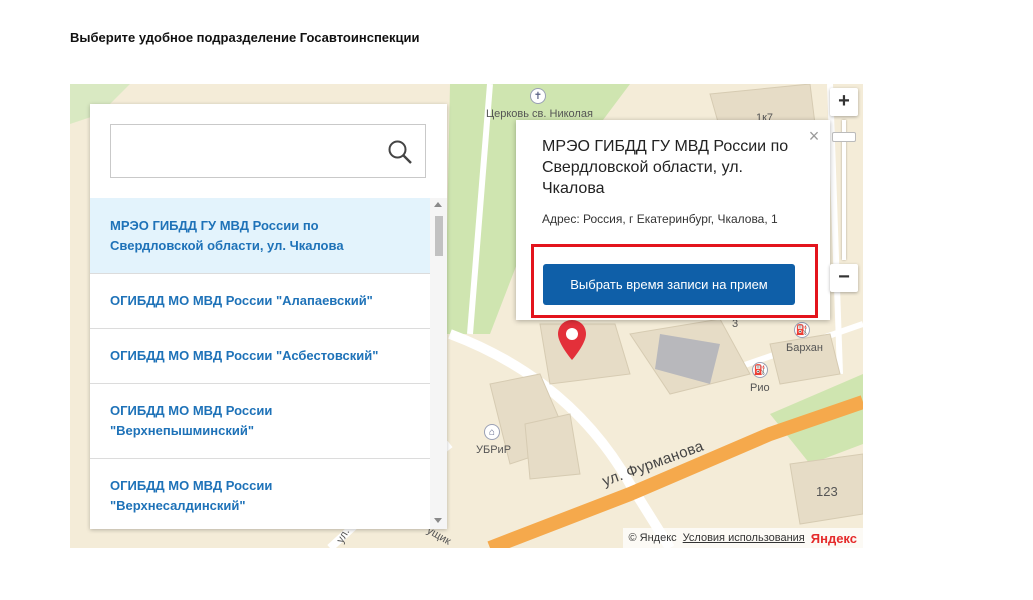  I want to click on list-item-label: ОГИБДД МО МВД России "Верхнесалдинский", so click(191, 495).